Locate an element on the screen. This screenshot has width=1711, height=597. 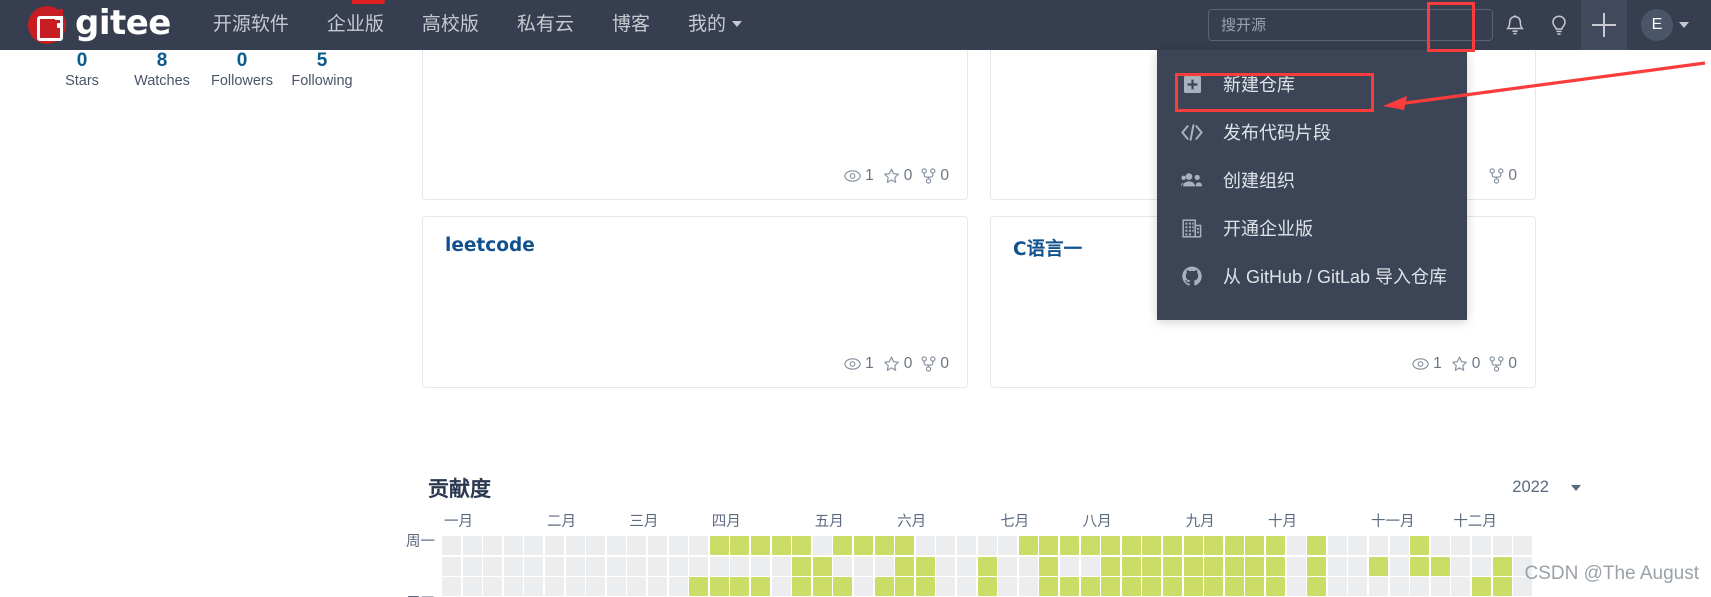
repository-card: leetcode 1 0 0 is located at coordinates (695, 302).